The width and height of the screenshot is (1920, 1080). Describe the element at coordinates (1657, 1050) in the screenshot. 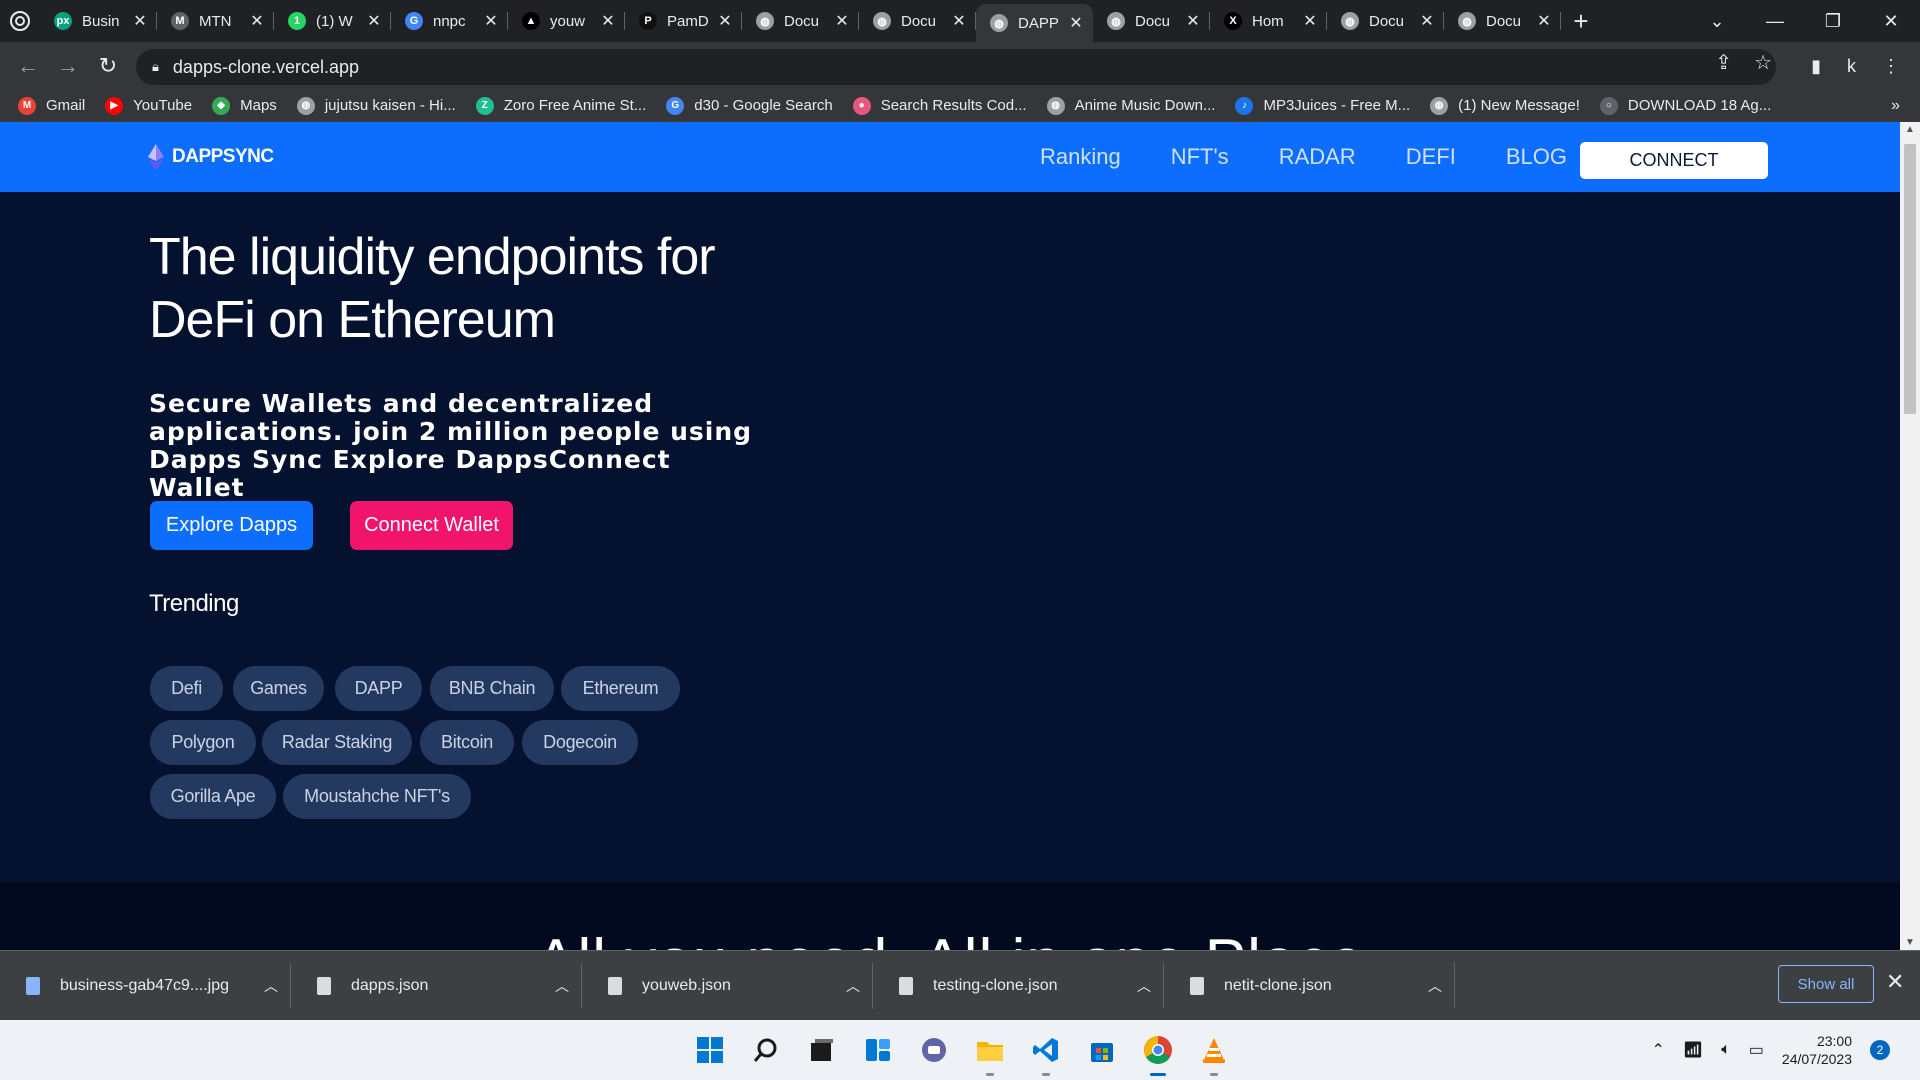

I see `tray-overflow-icon: ⌃` at that location.